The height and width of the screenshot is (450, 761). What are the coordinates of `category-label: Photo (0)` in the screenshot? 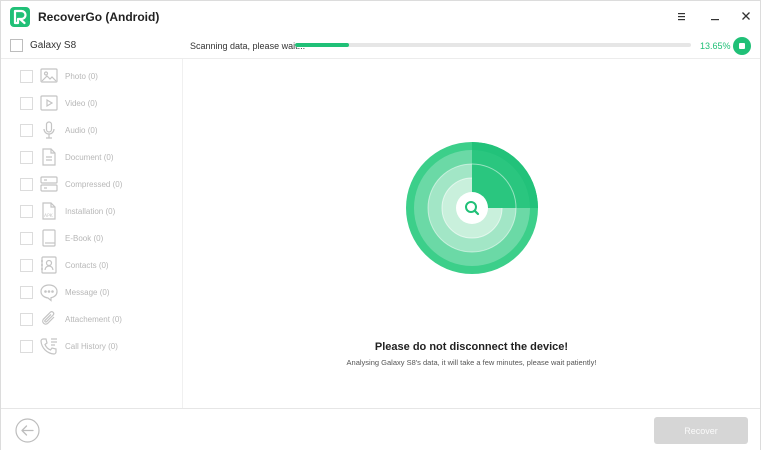 It's located at (81, 76).